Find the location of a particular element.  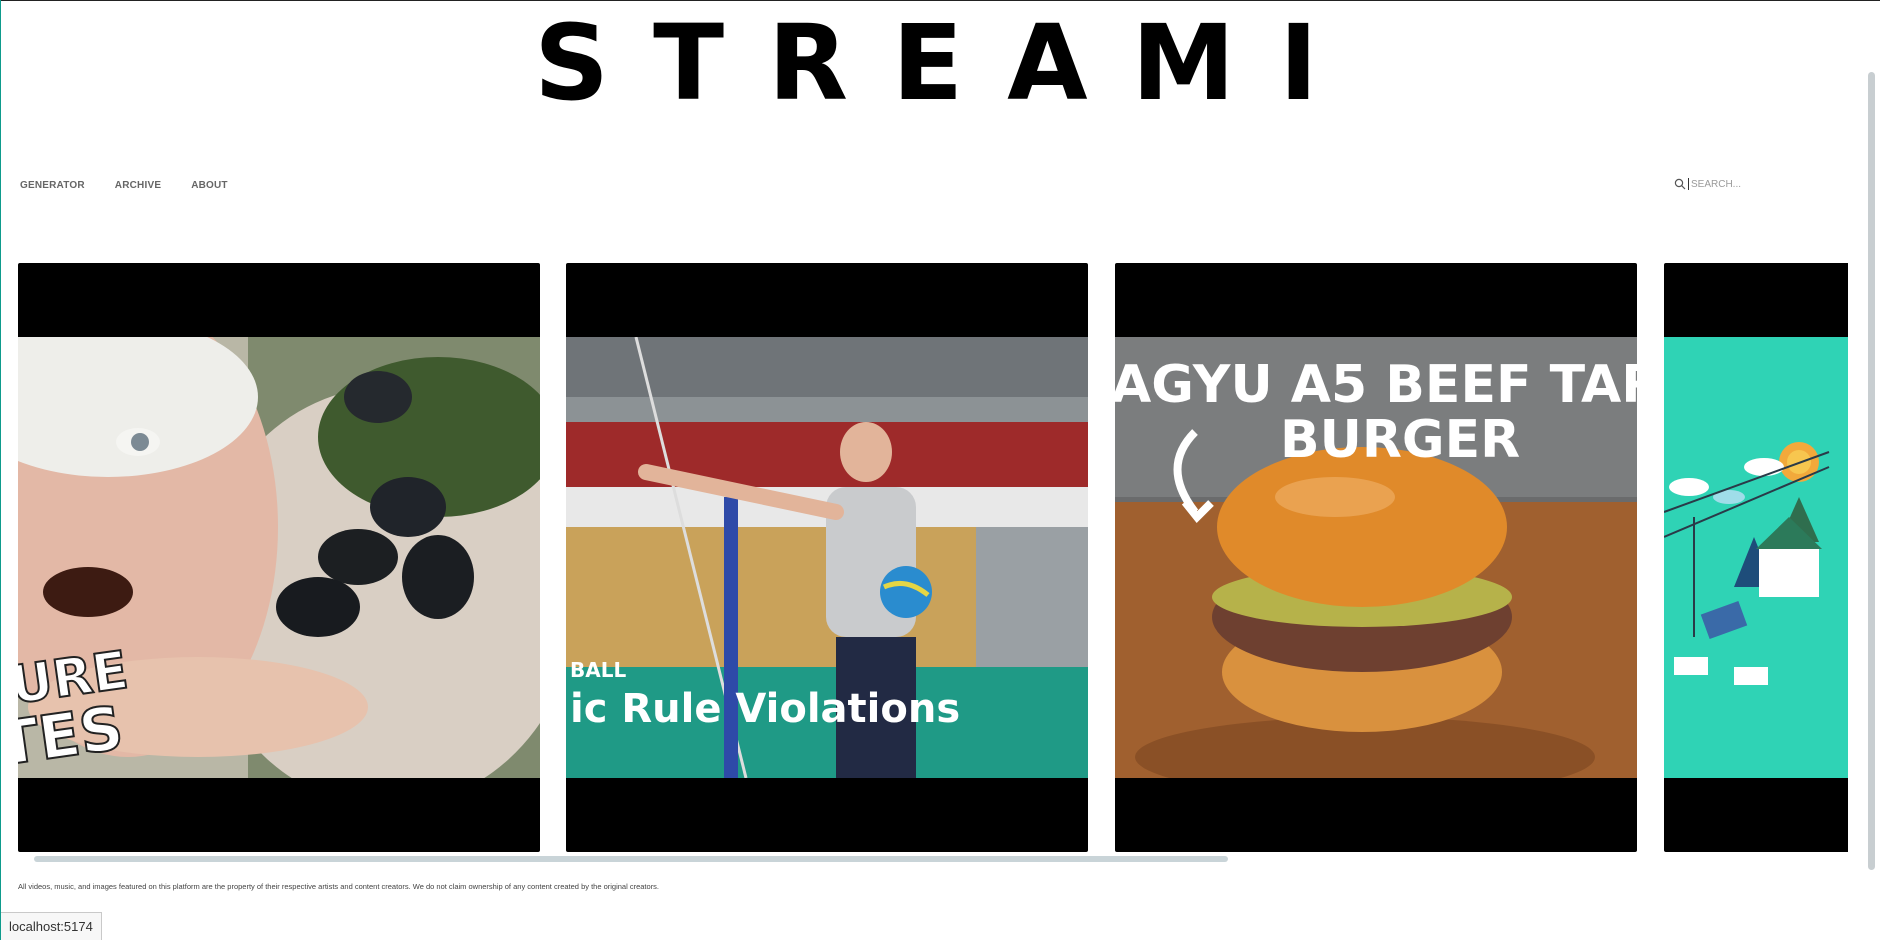

page-vertical-scrollbar is located at coordinates (1871, 471).